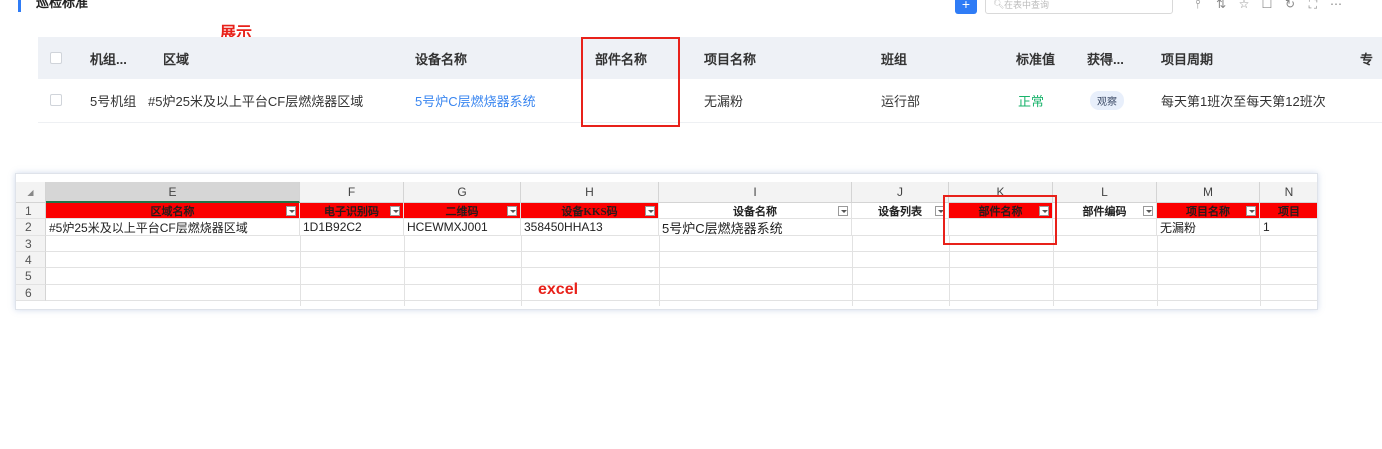 Image resolution: width=1382 pixels, height=449 pixels. I want to click on cell-method: 观察, so click(1107, 100).